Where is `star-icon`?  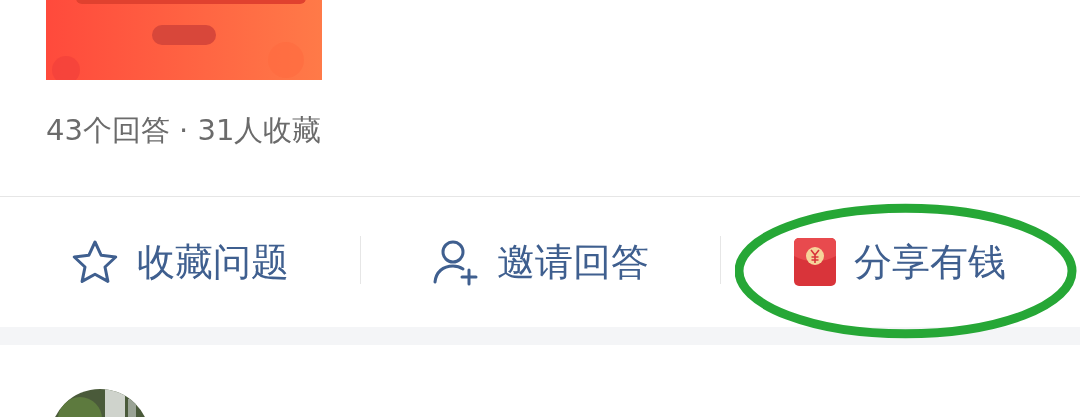 star-icon is located at coordinates (95, 262).